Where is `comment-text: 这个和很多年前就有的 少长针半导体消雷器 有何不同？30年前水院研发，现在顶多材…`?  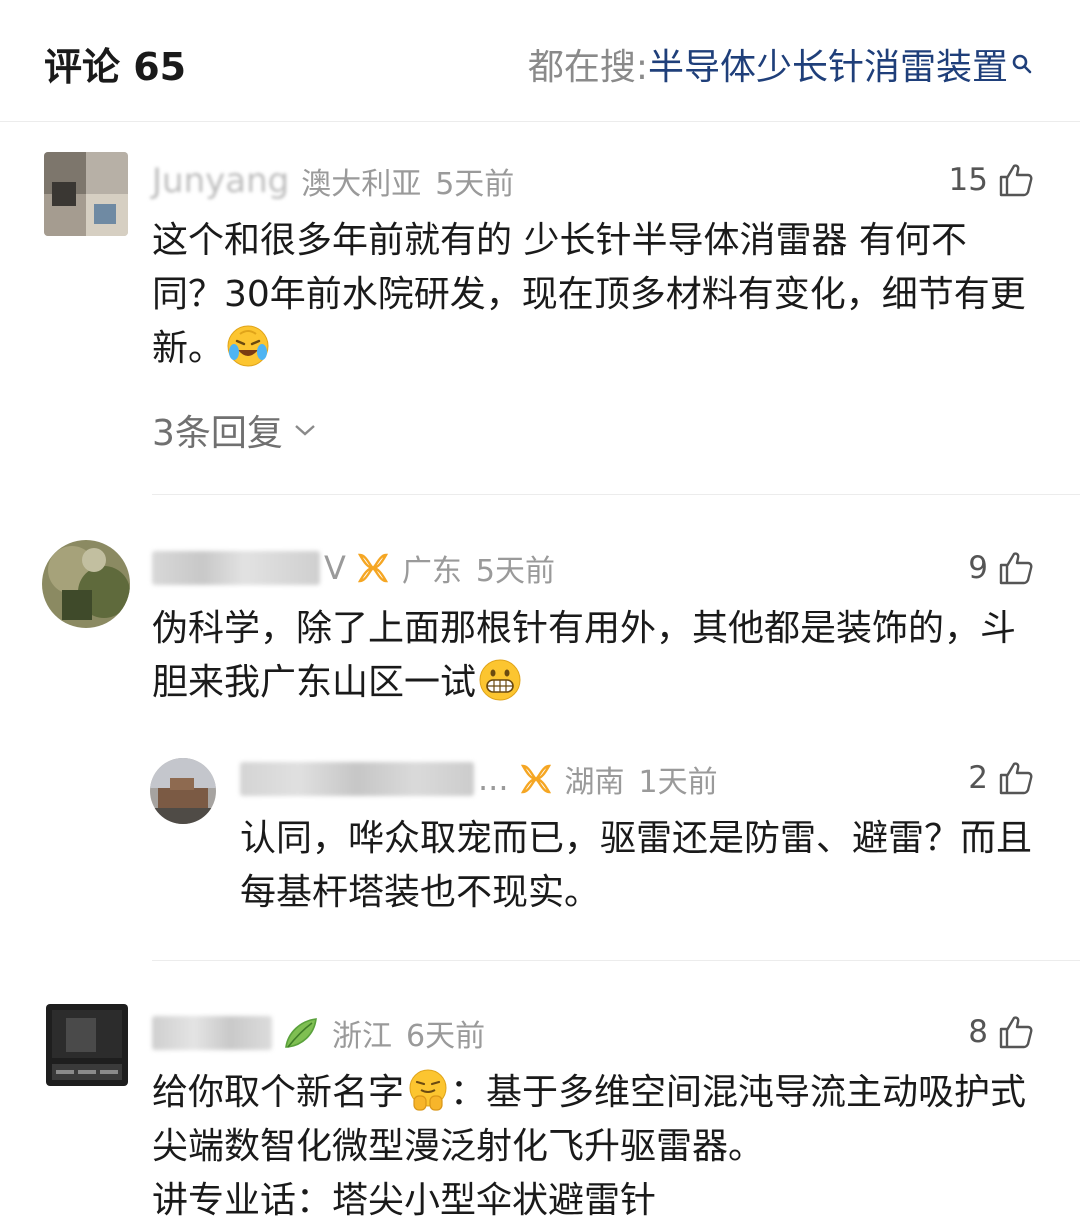 comment-text: 这个和很多年前就有的 少长针半导体消雷器 有何不同？30年前水院研发，现在顶多材… is located at coordinates (589, 294).